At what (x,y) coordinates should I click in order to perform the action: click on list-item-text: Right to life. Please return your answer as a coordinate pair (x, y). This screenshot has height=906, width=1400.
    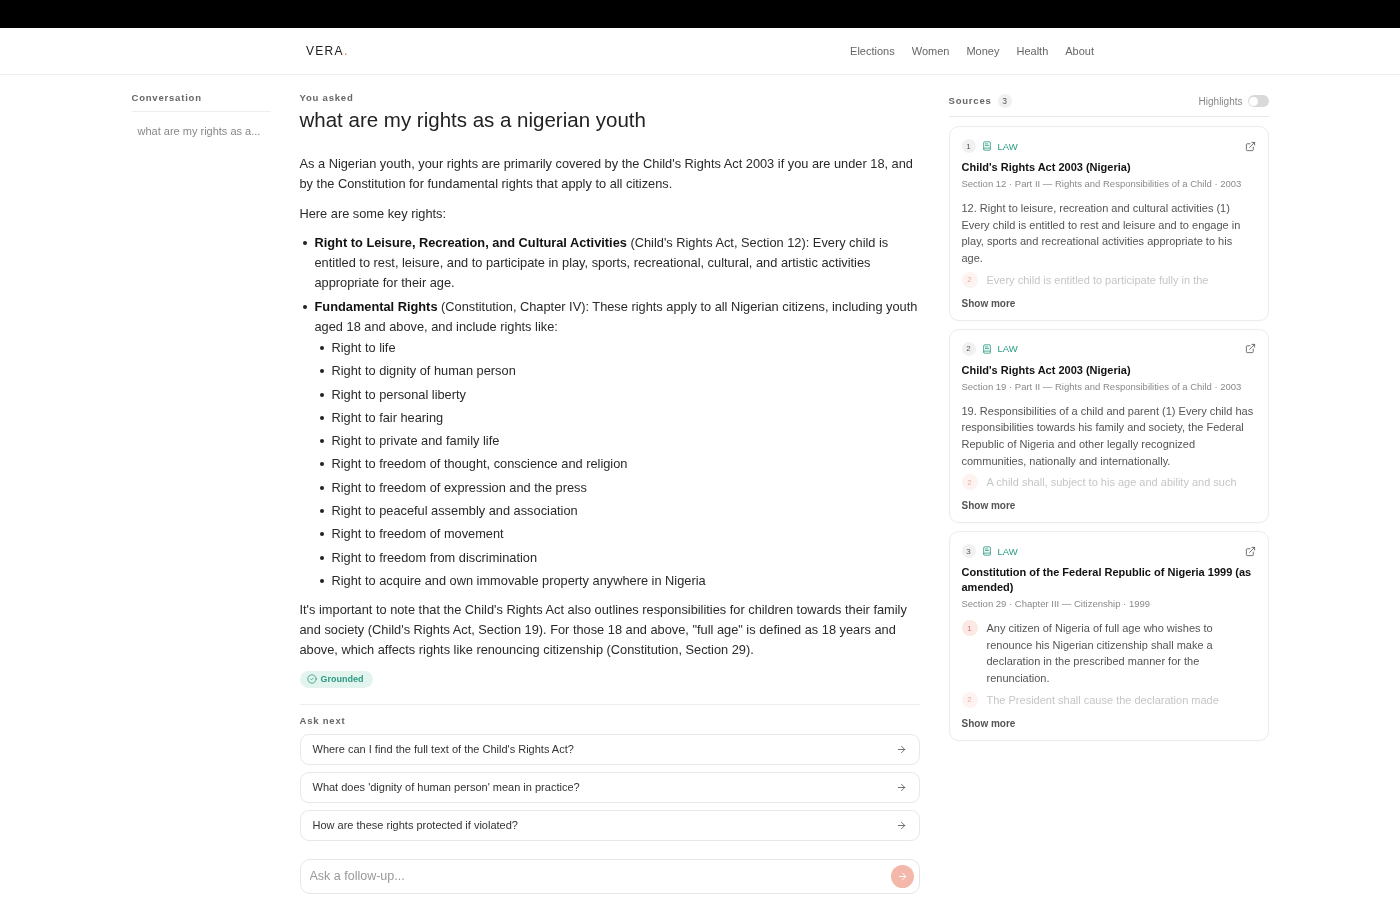
    Looking at the image, I should click on (363, 348).